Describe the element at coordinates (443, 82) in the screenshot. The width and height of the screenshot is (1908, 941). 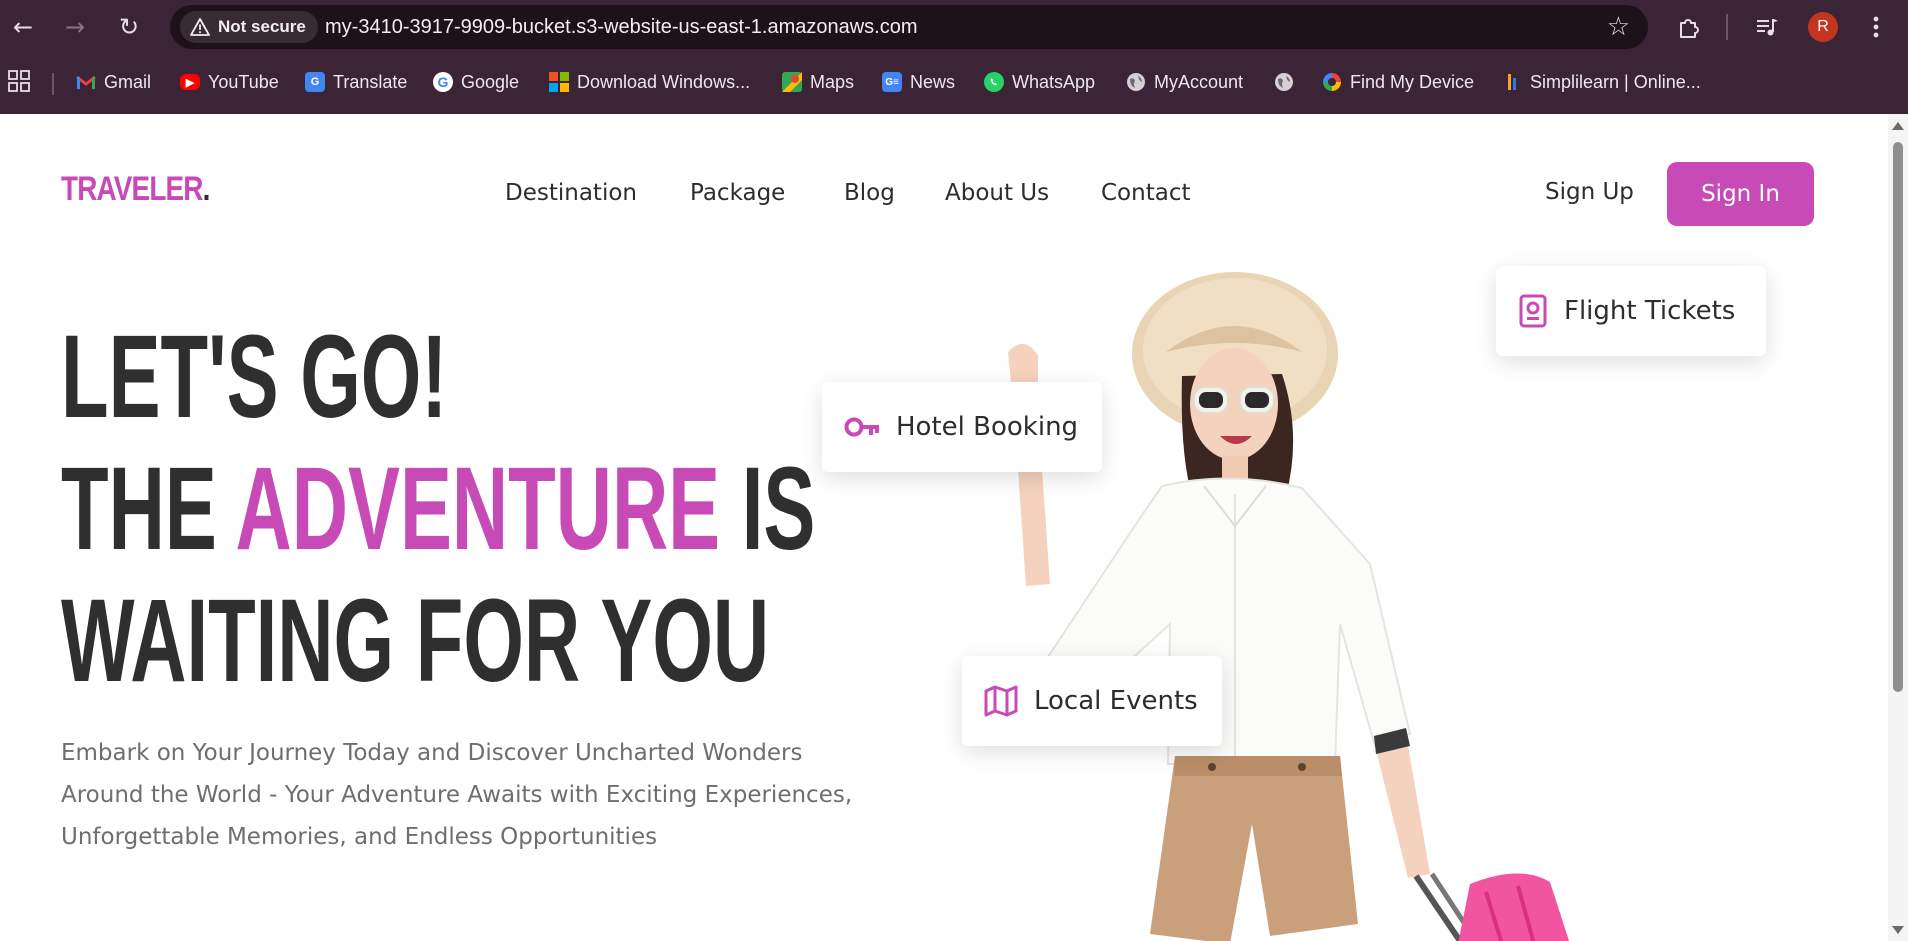
I see `google-icon: G` at that location.